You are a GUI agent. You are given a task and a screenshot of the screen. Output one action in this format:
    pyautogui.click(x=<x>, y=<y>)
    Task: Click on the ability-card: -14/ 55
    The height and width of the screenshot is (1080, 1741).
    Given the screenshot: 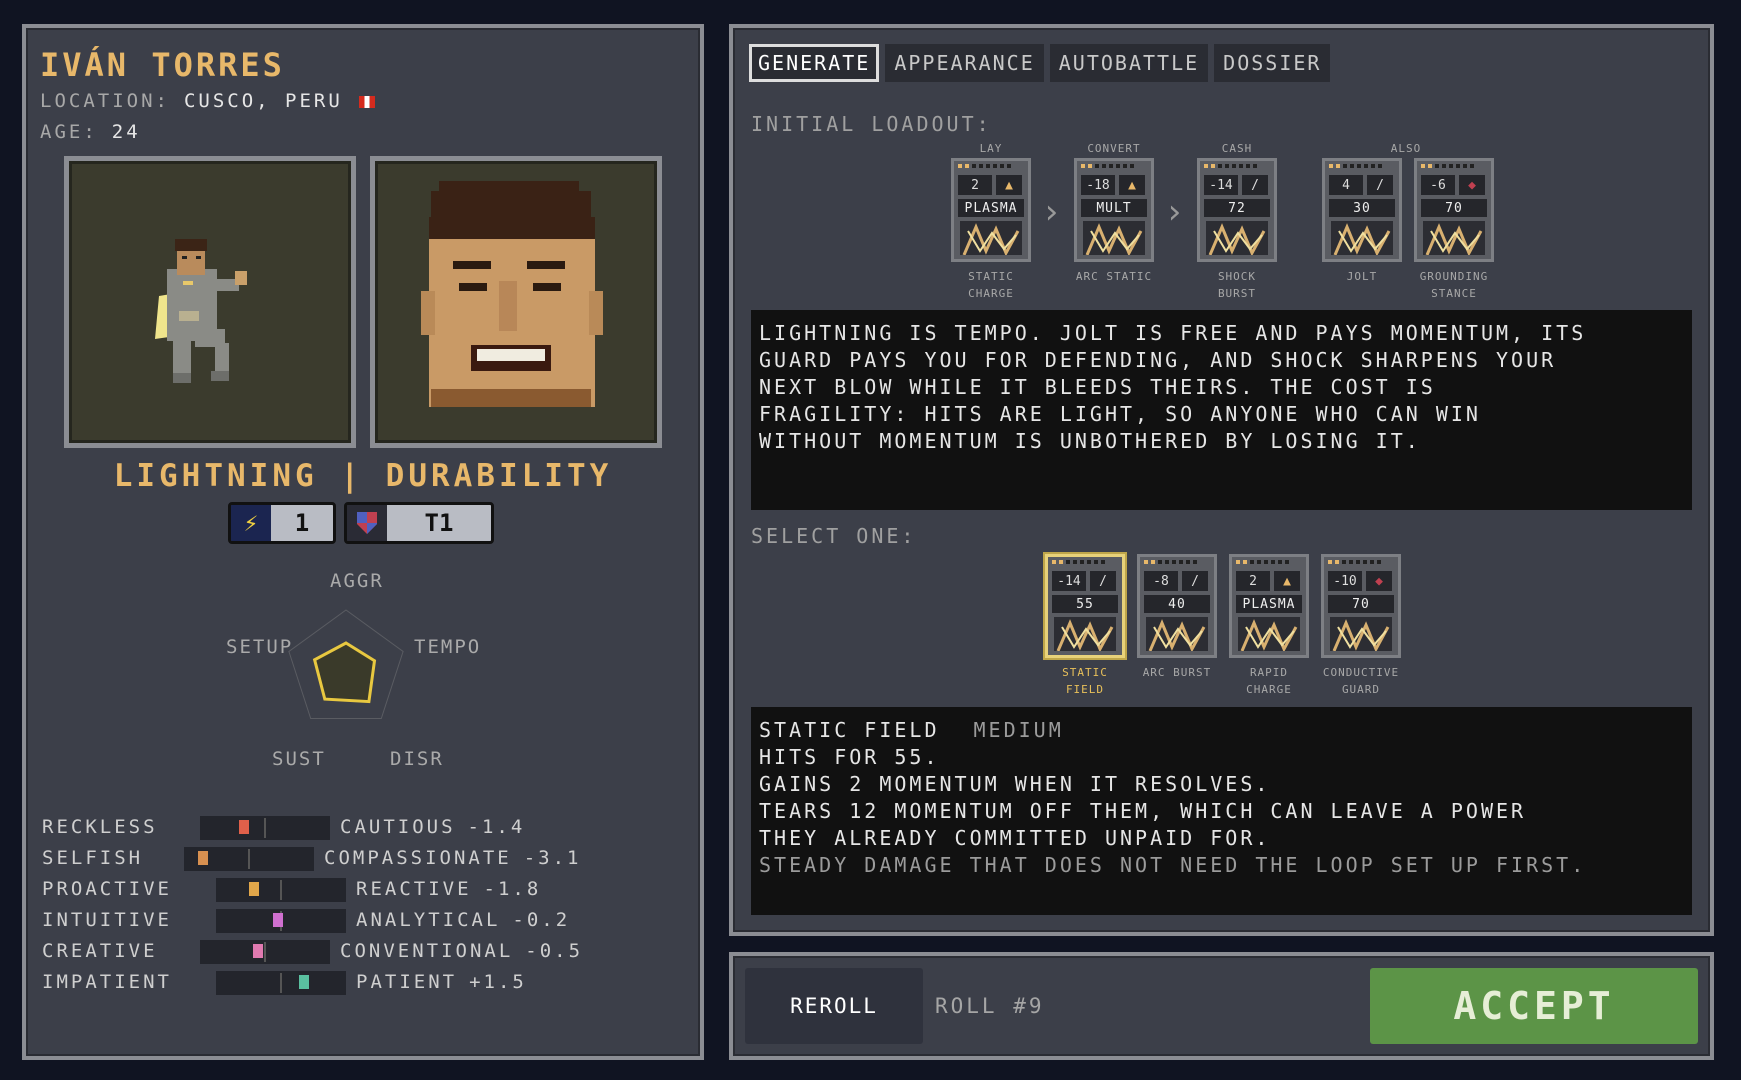 What is the action you would take?
    pyautogui.click(x=1085, y=606)
    